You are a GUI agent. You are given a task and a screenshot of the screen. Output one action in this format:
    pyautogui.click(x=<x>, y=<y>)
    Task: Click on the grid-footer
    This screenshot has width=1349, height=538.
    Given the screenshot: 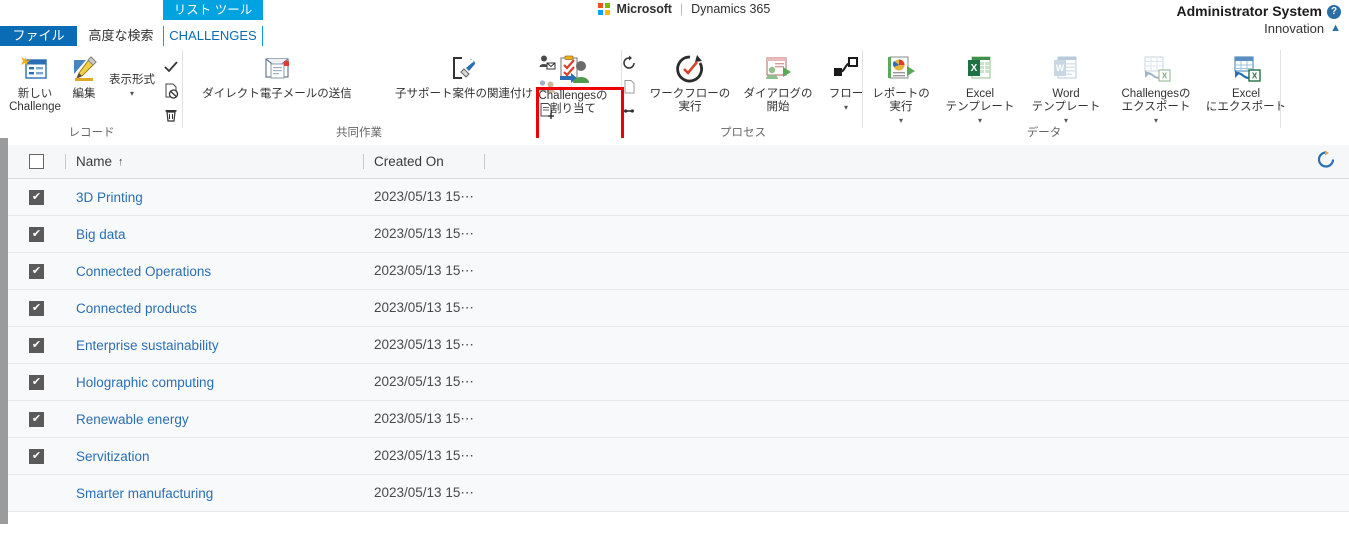 What is the action you would take?
    pyautogui.click(x=678, y=523)
    